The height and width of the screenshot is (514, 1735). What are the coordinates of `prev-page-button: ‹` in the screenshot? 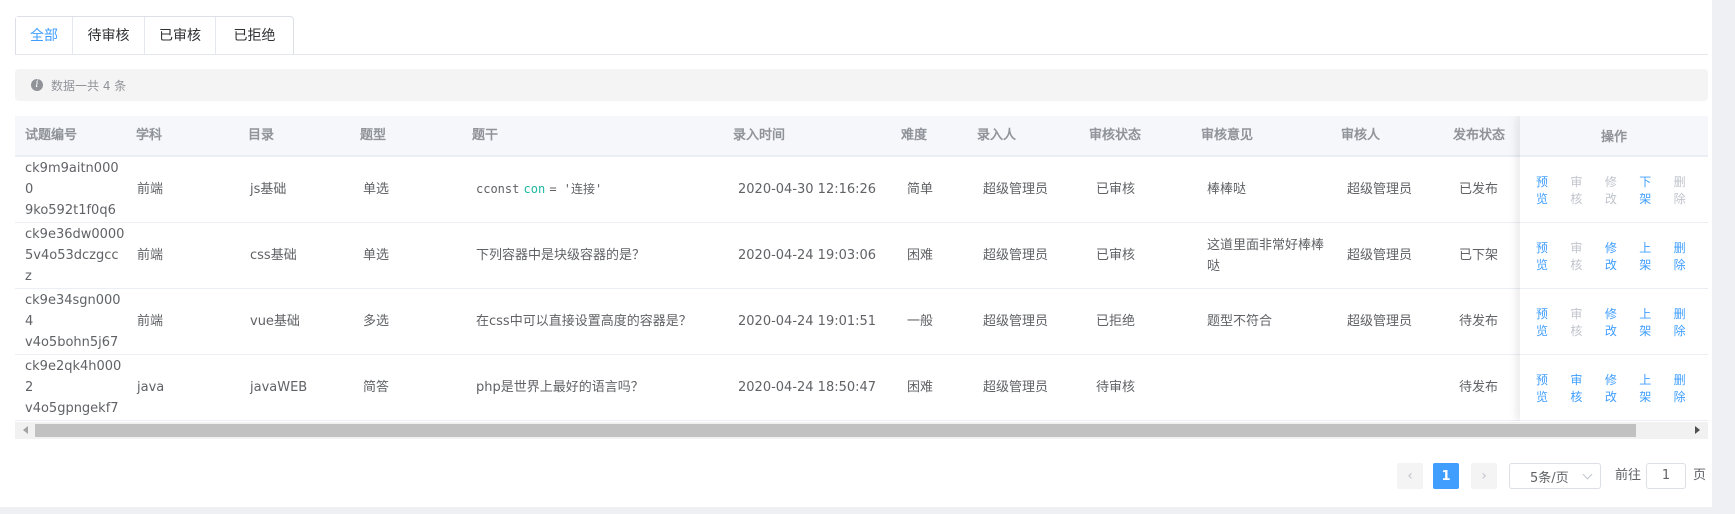 It's located at (1410, 476).